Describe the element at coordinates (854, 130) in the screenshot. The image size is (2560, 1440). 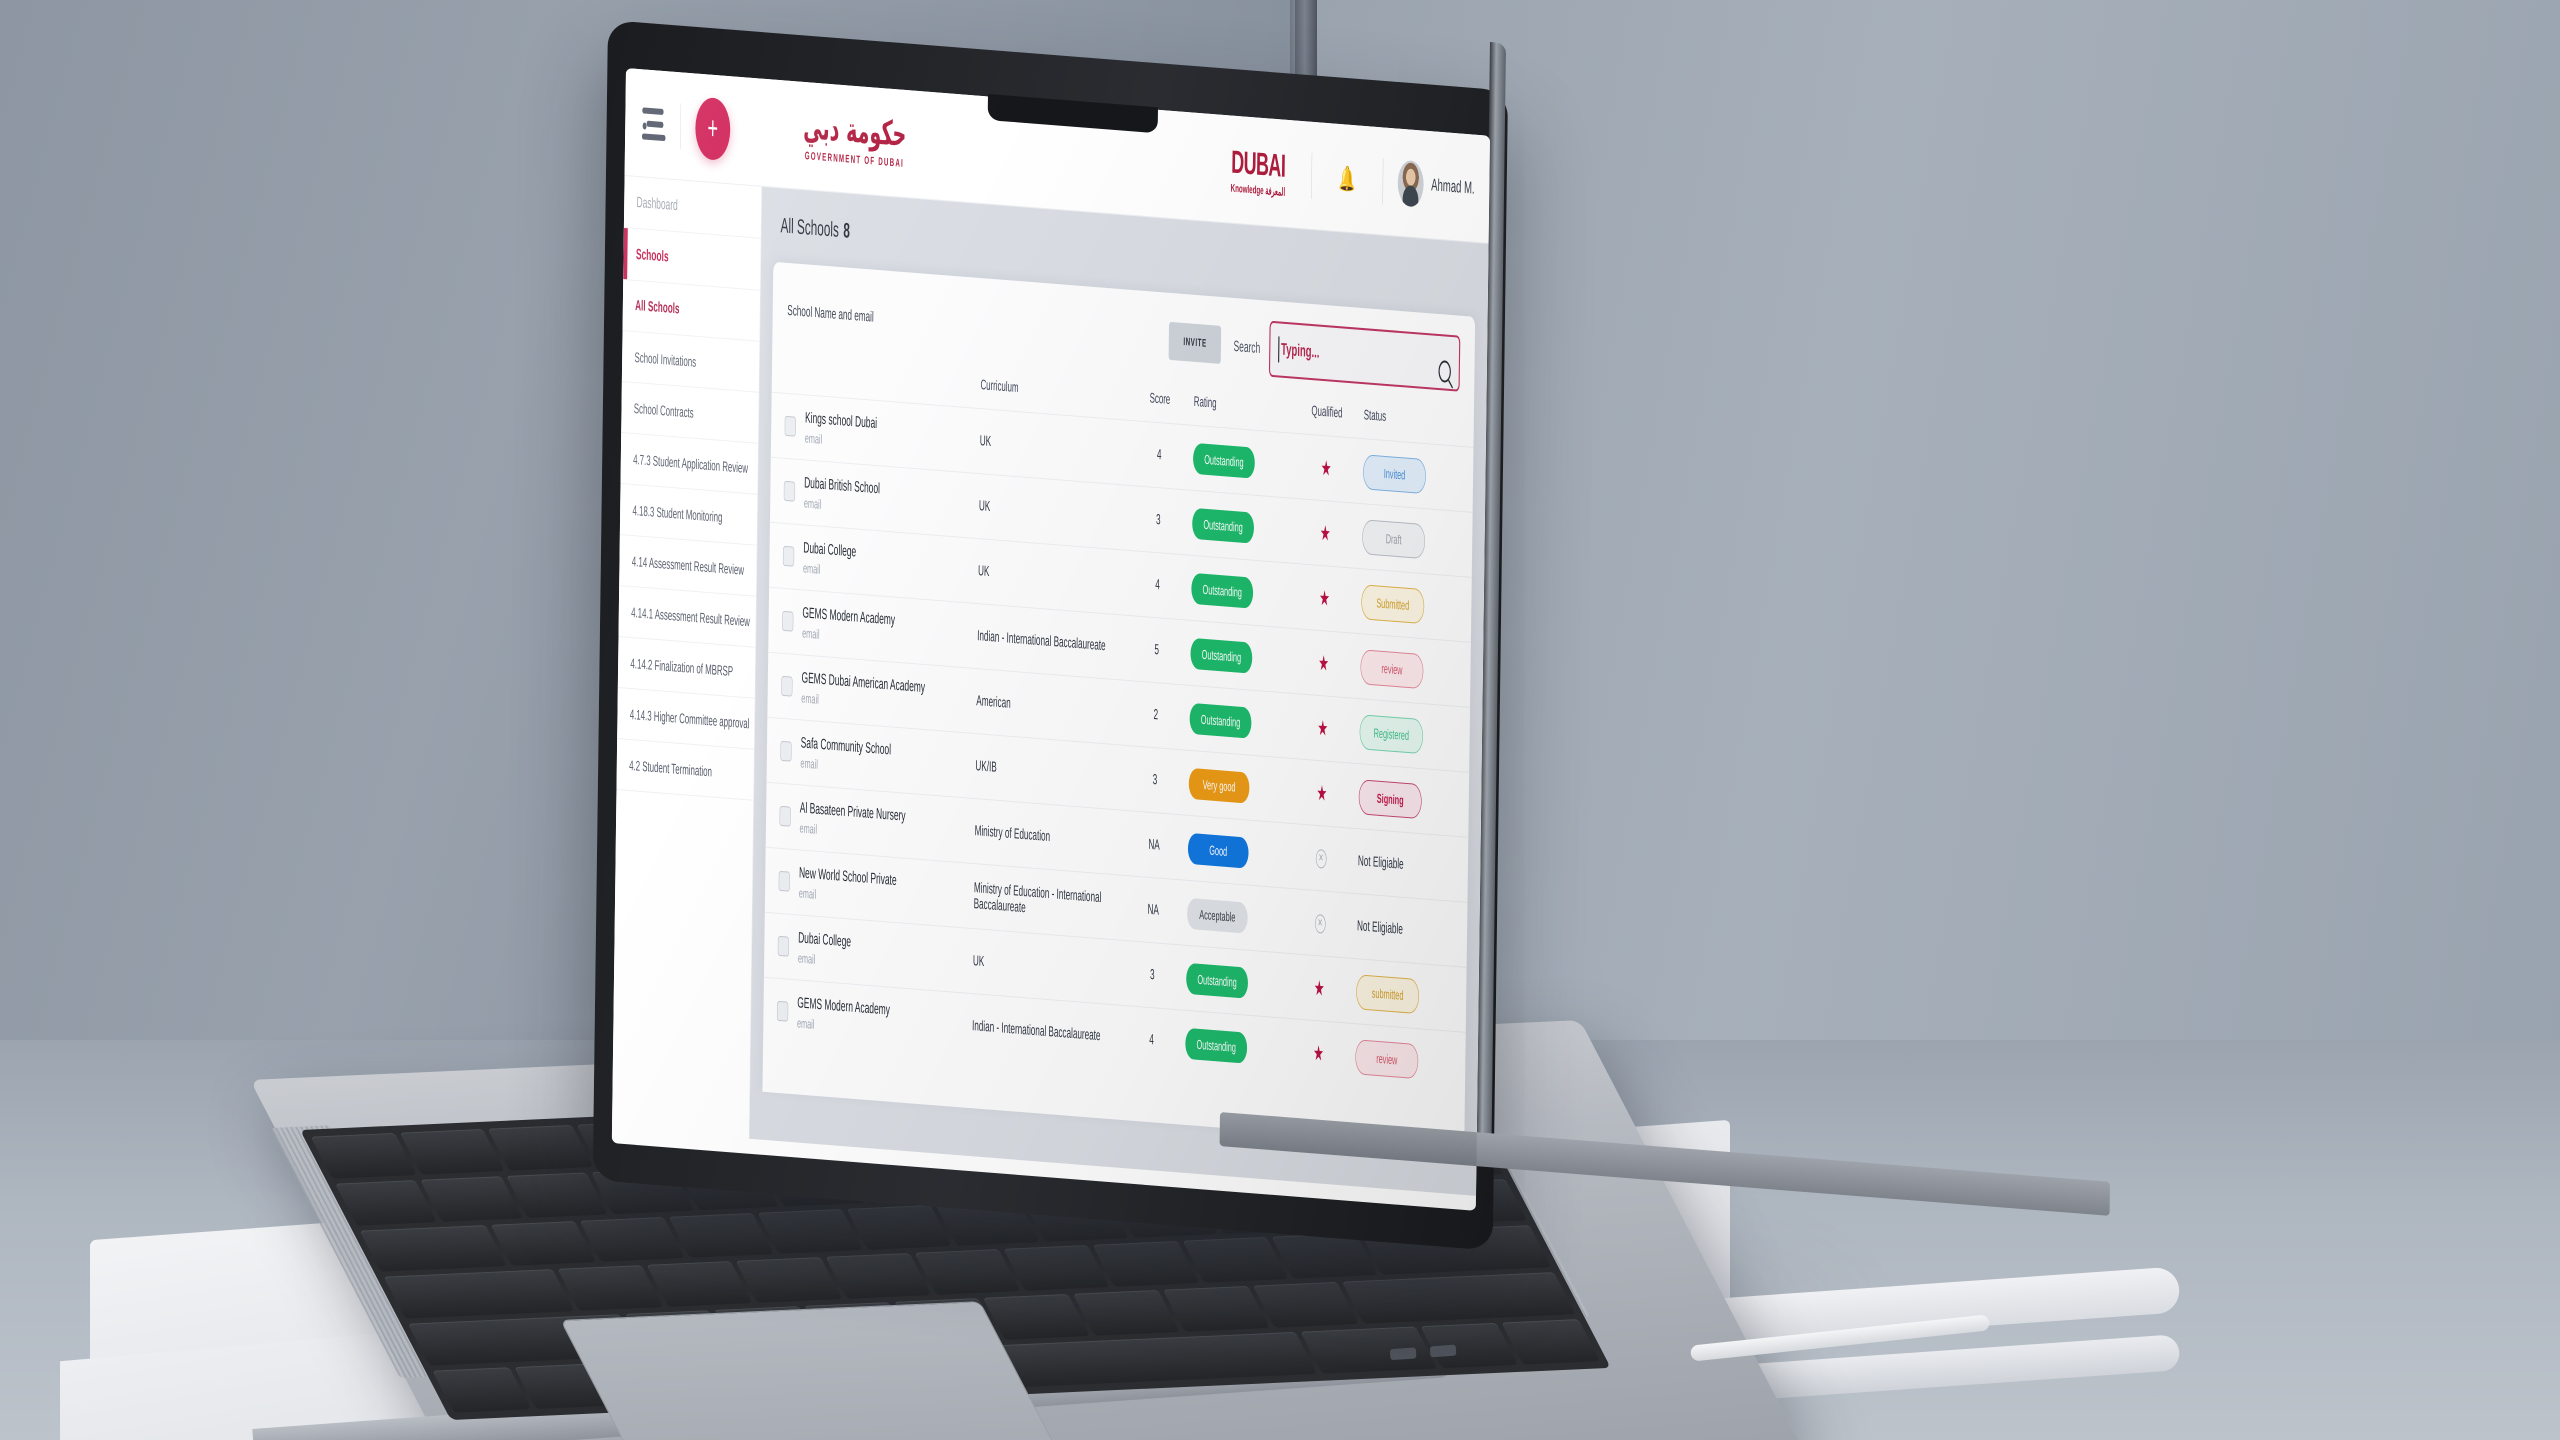
I see `gov-logo-arabic: حكومة دبي` at that location.